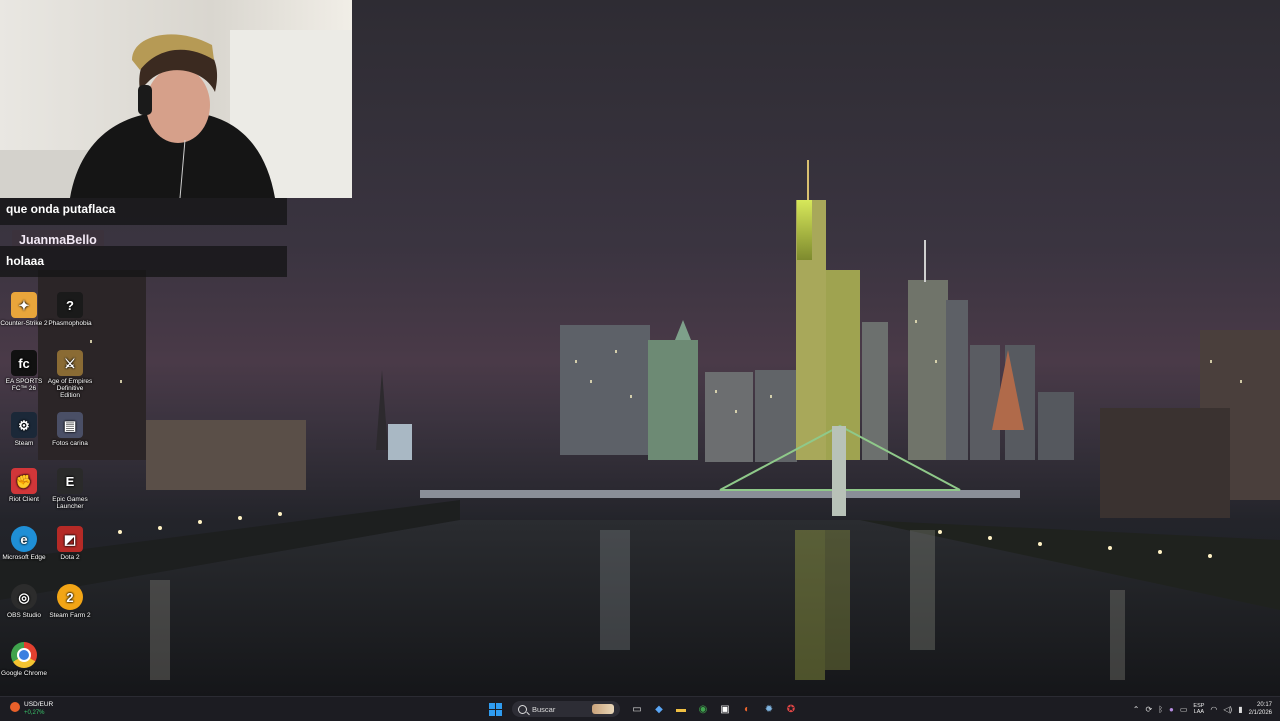 Image resolution: width=1280 pixels, height=721 pixels. I want to click on desktop-icon-microsoft-edge: e Microsoft Edge, so click(24, 543).